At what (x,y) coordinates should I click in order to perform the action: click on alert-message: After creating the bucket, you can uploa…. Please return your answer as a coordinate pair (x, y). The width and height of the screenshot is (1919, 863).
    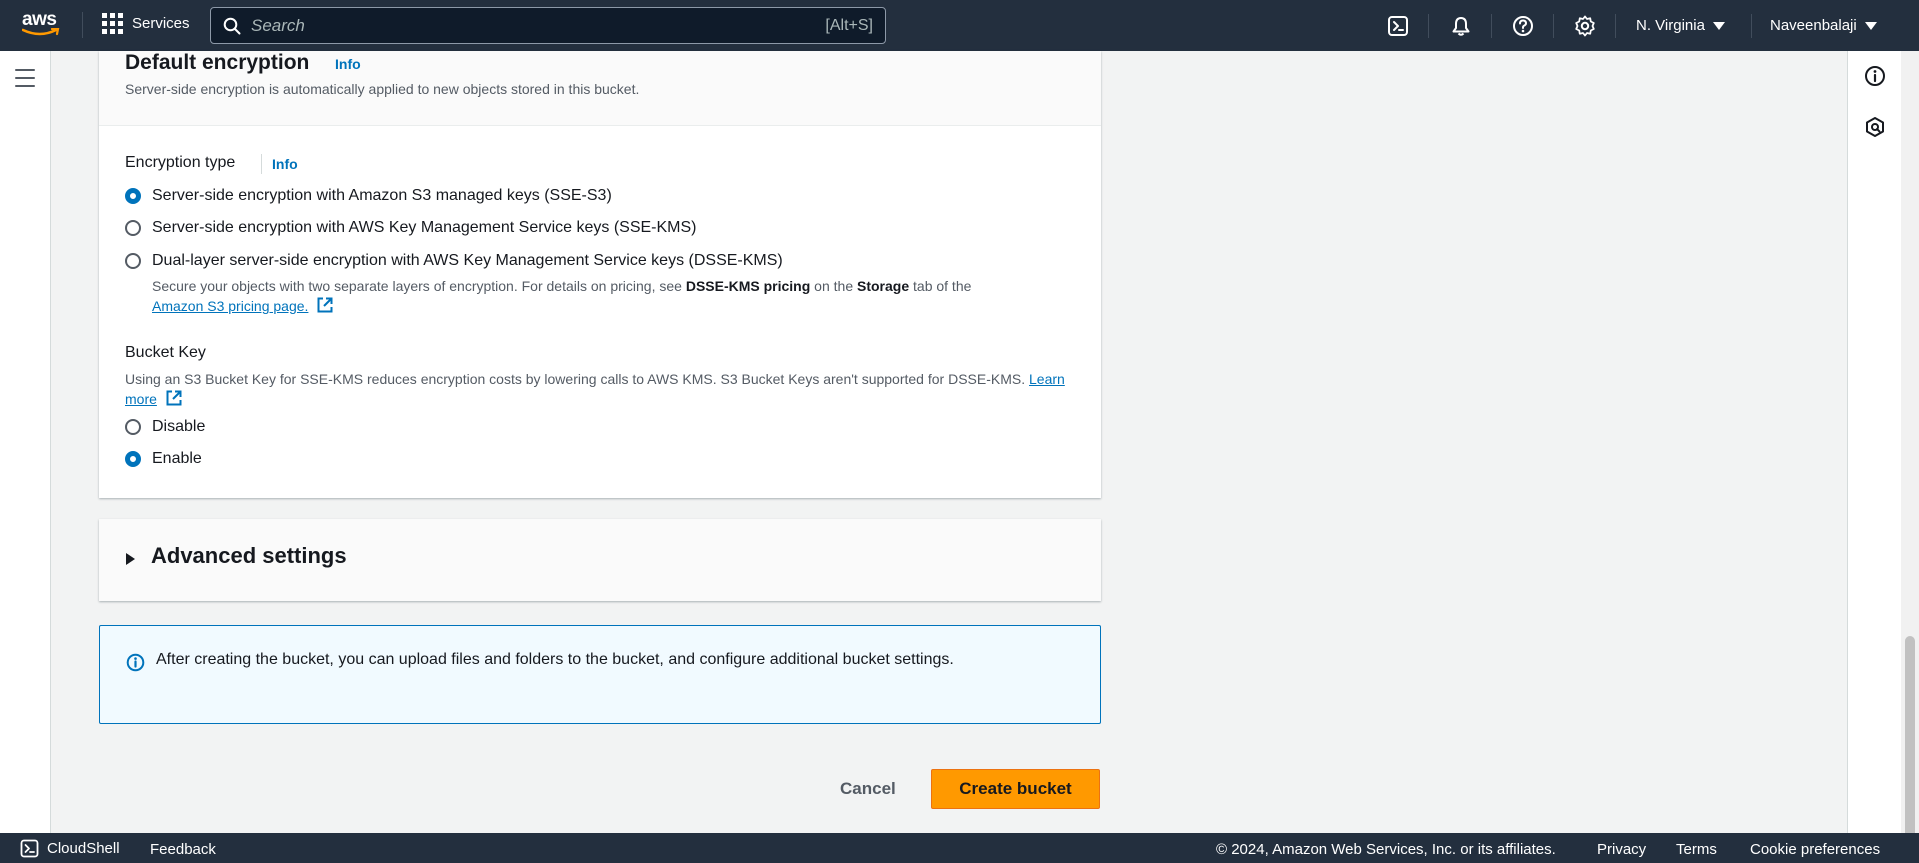
    Looking at the image, I should click on (555, 659).